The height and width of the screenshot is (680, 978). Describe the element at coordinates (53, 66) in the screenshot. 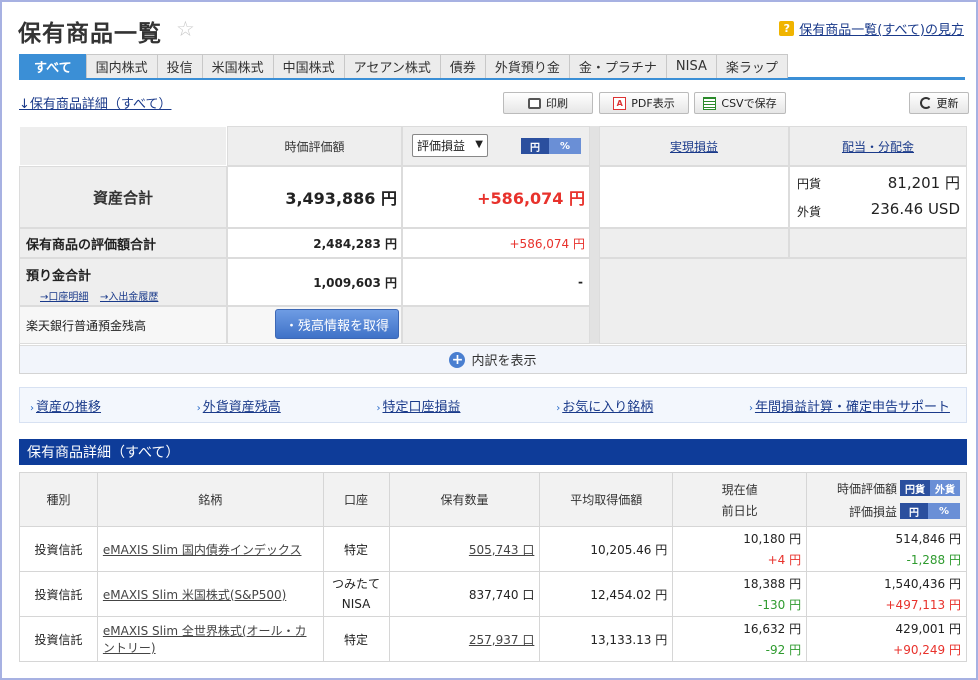

I see `tab-all: すべて` at that location.